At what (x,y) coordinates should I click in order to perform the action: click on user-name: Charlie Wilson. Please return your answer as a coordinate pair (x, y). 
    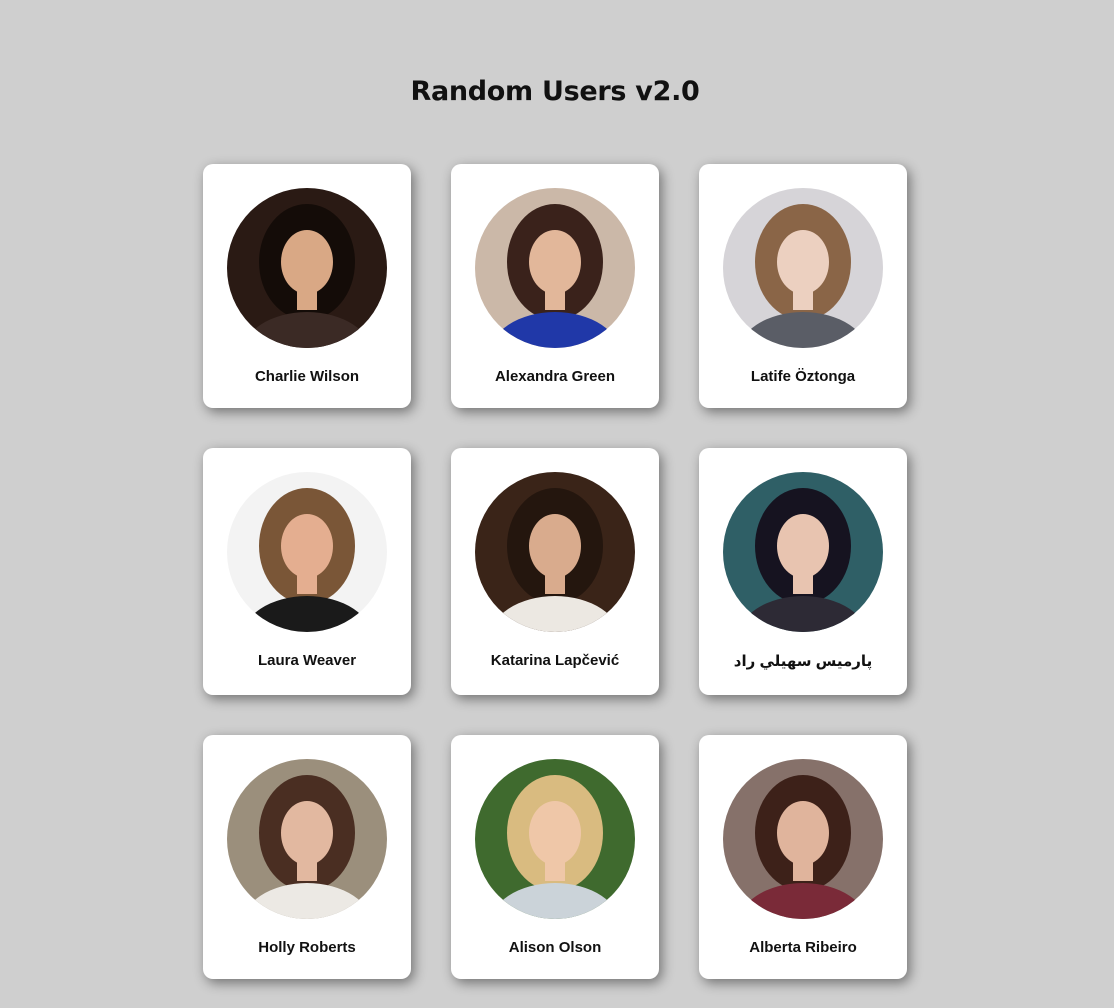
    Looking at the image, I should click on (307, 376).